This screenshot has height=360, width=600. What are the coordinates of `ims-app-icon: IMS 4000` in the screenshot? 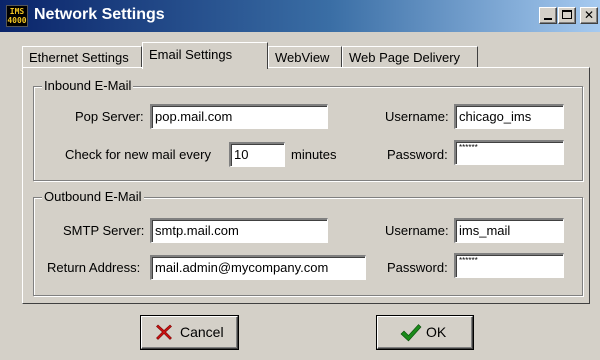 It's located at (17, 16).